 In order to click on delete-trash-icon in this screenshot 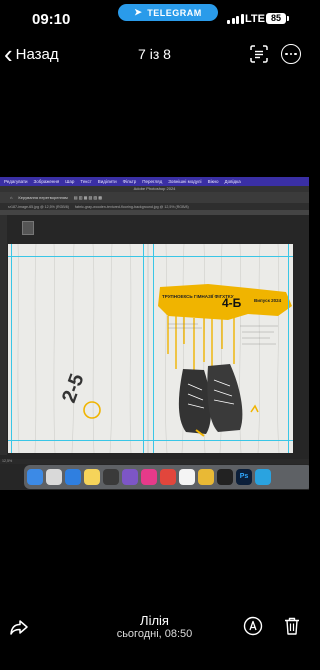, I will do `click(292, 626)`.